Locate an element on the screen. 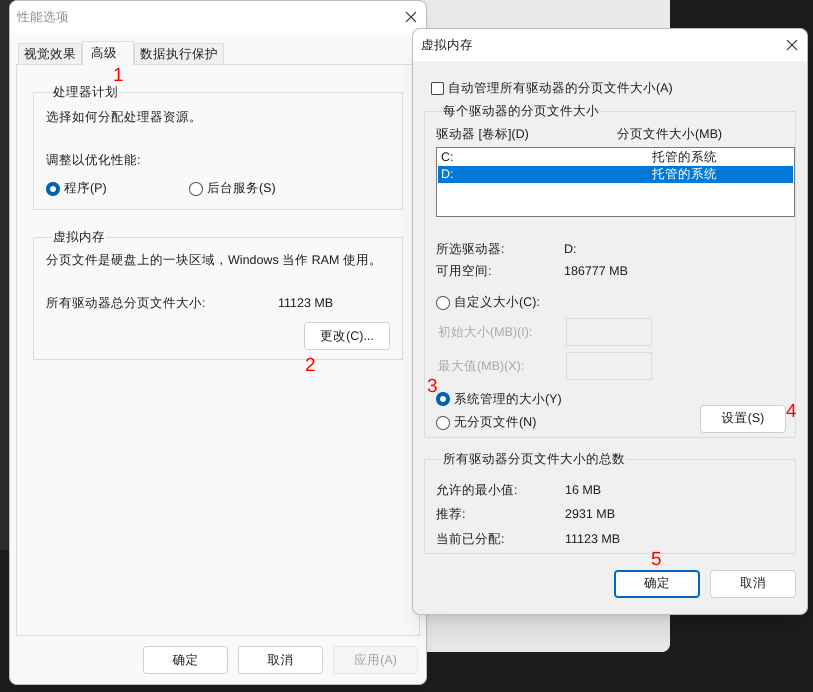 Image resolution: width=813 pixels, height=692 pixels. tab: 数据执行保护 is located at coordinates (179, 53).